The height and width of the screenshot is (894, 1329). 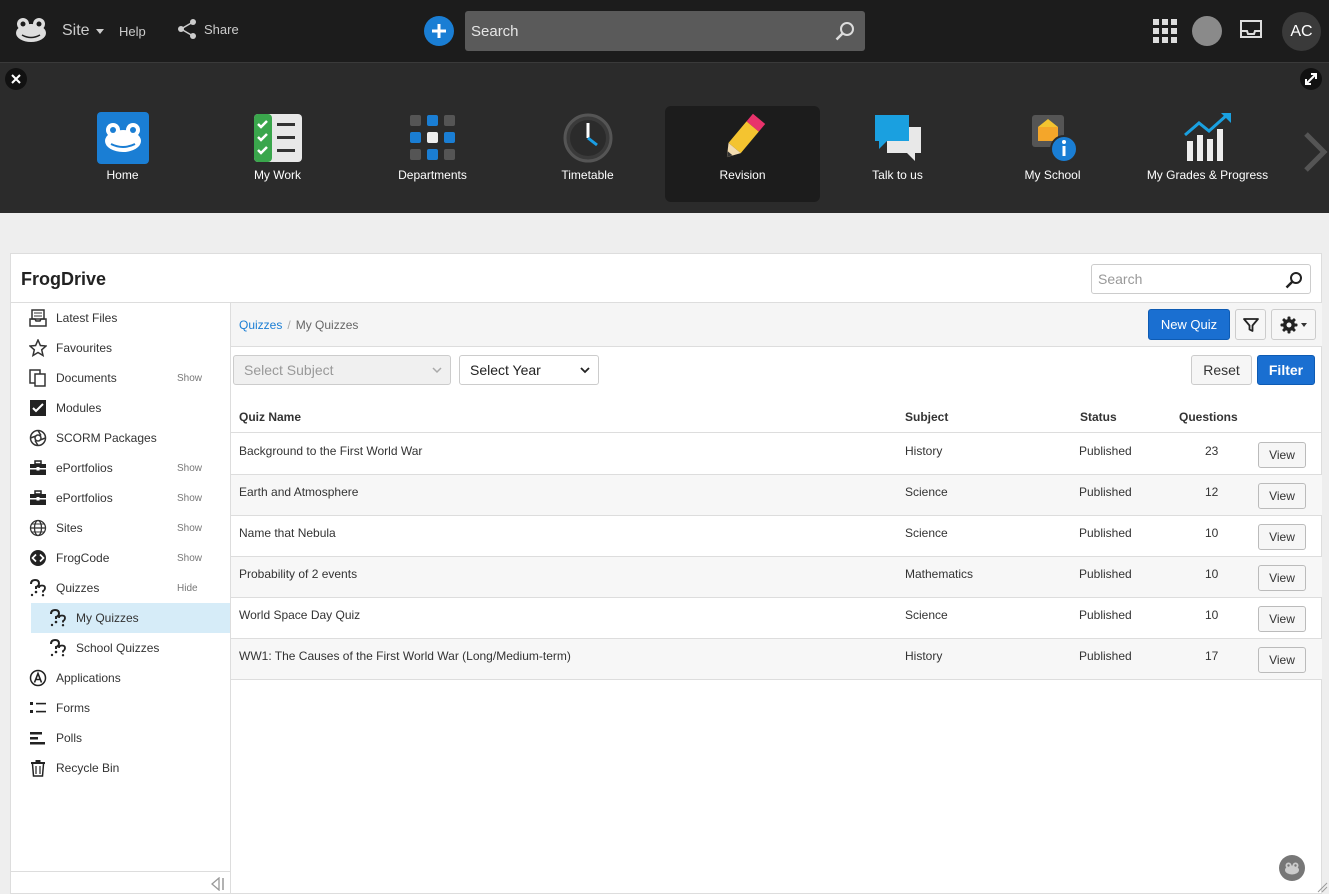 What do you see at coordinates (1301, 31) in the screenshot?
I see `user-avatar: AC` at bounding box center [1301, 31].